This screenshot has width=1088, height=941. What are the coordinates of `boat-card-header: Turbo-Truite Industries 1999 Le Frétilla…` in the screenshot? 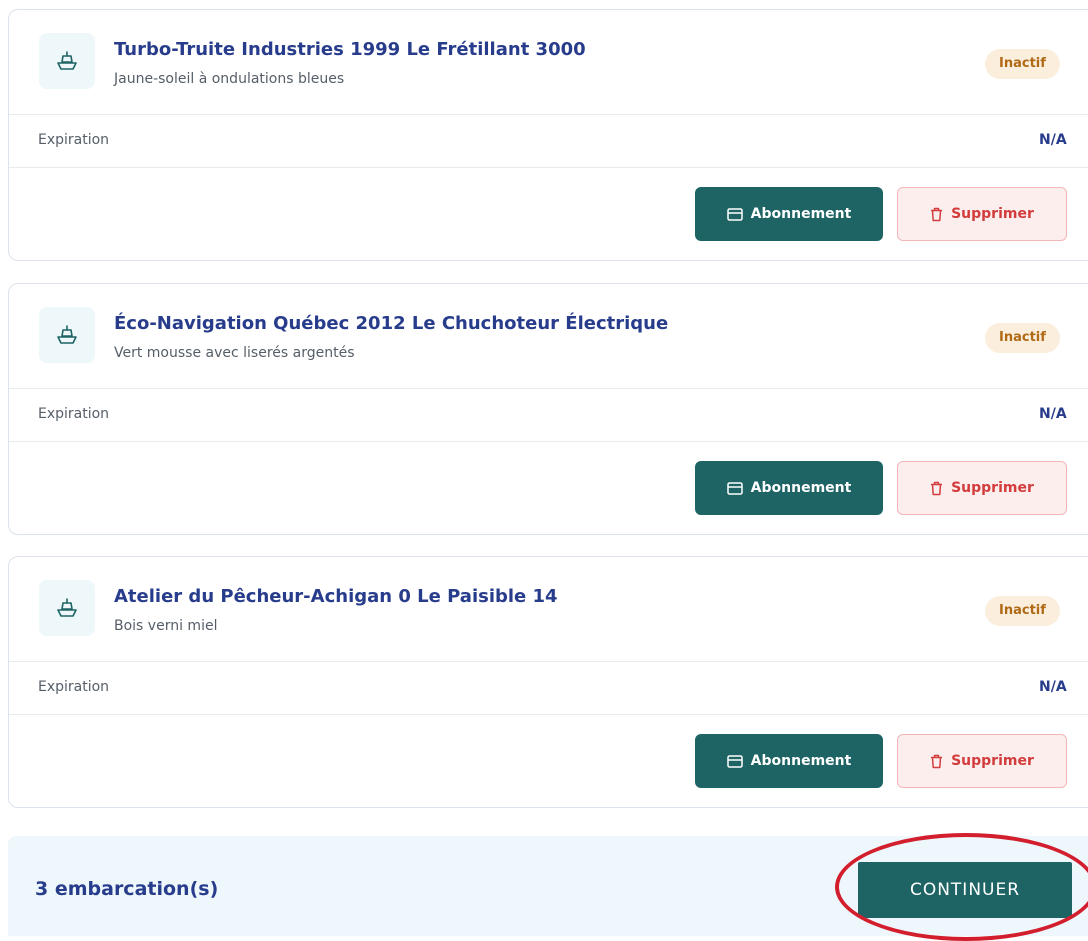 It's located at (548, 62).